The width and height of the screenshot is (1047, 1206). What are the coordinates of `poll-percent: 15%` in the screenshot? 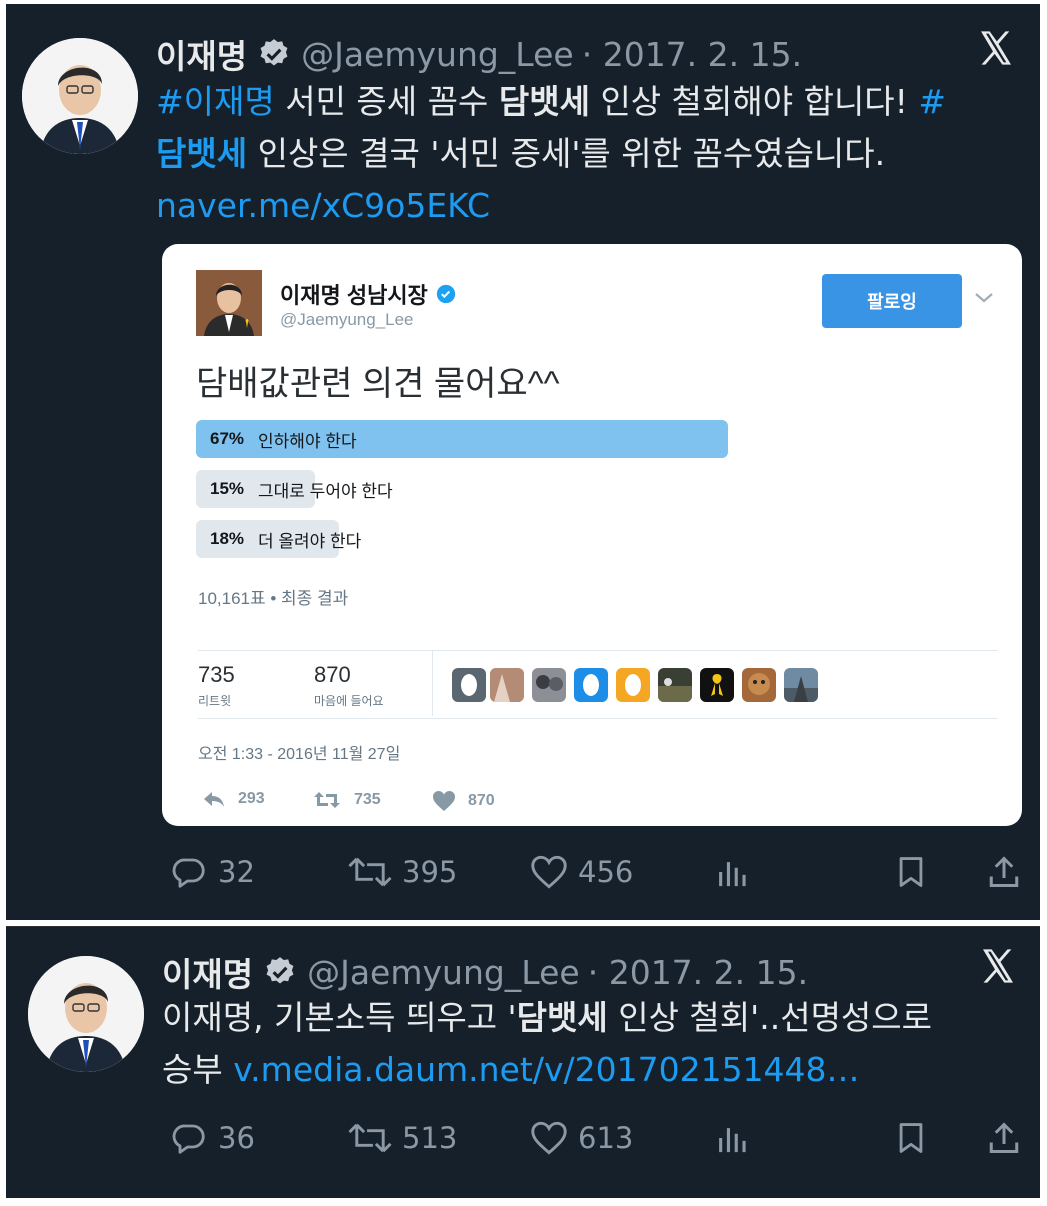 It's located at (227, 488).